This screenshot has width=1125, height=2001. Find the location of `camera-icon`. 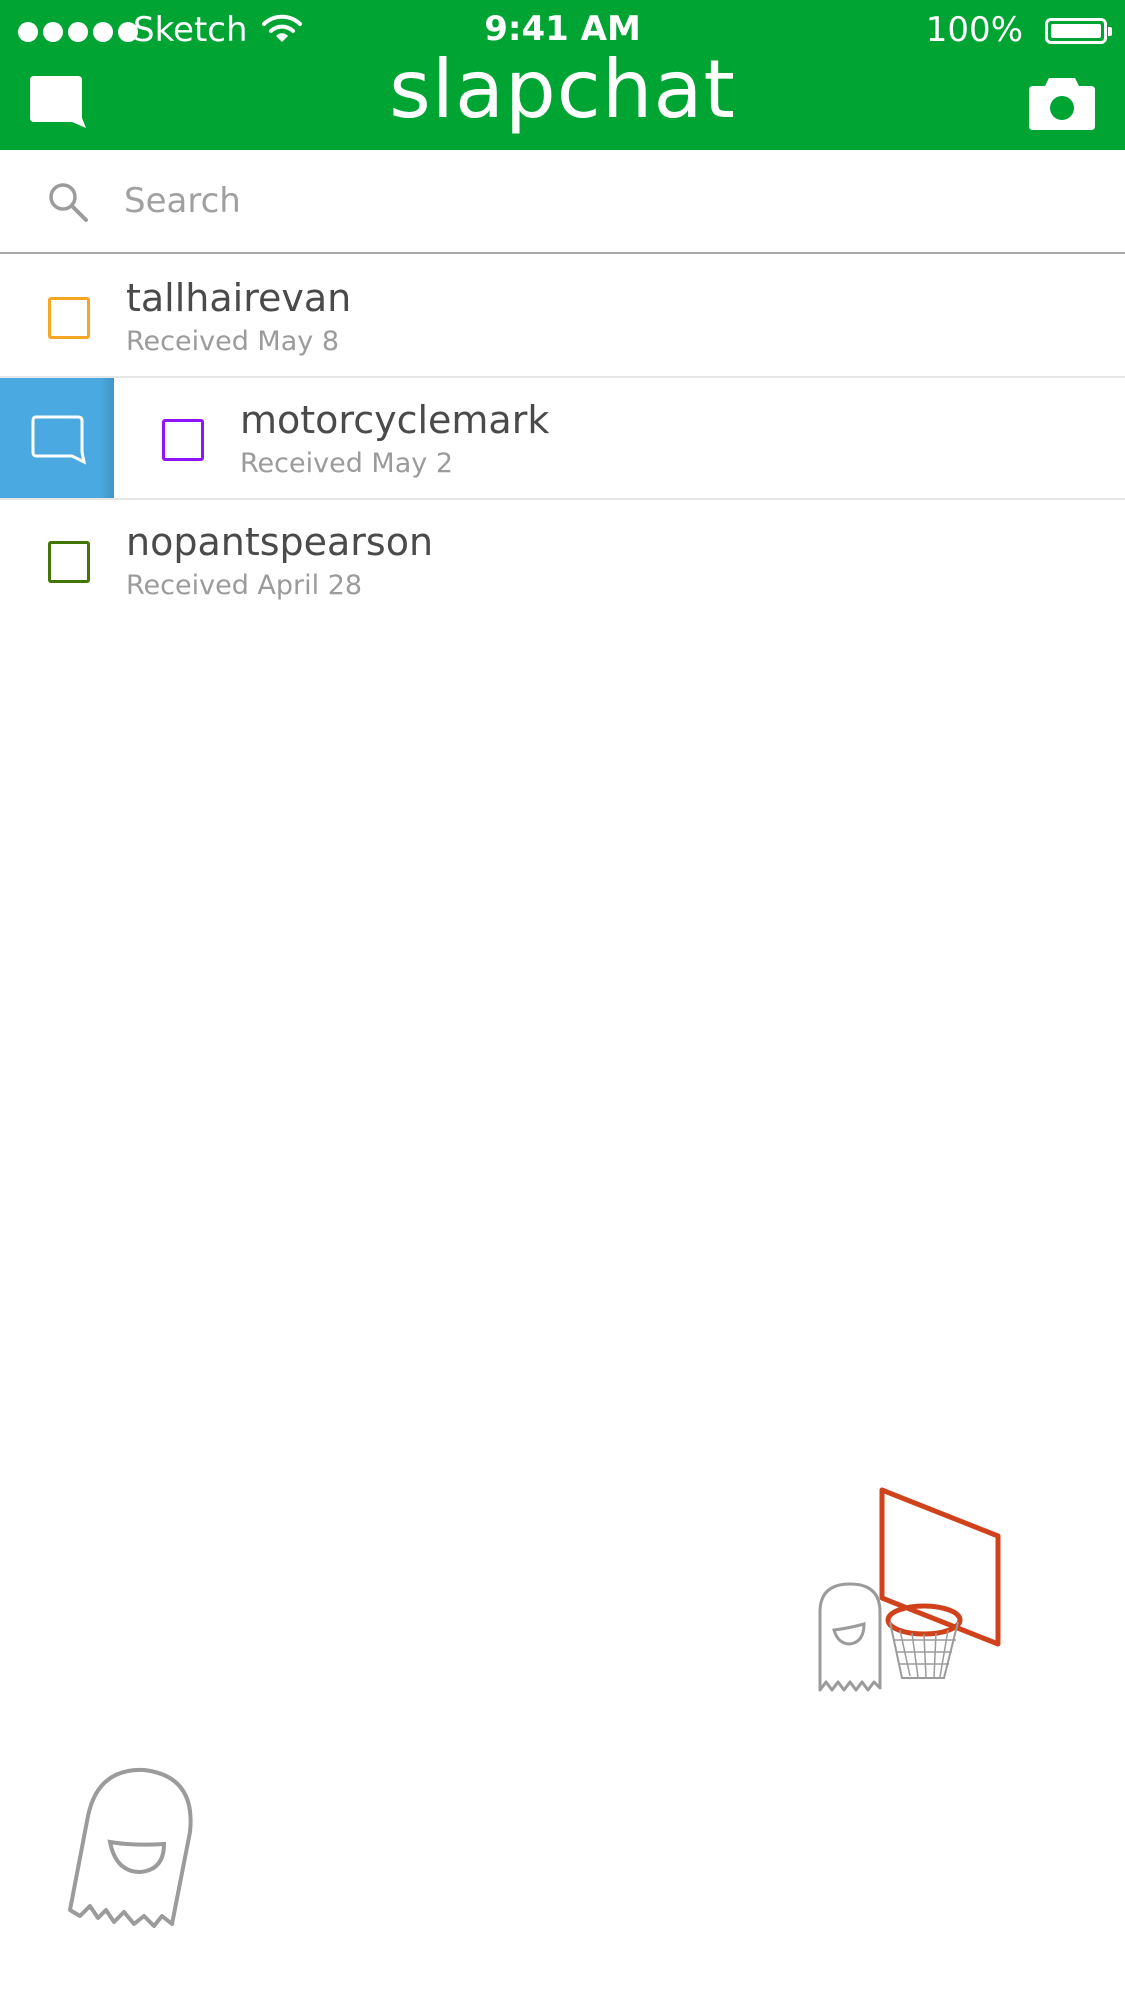

camera-icon is located at coordinates (1062, 102).